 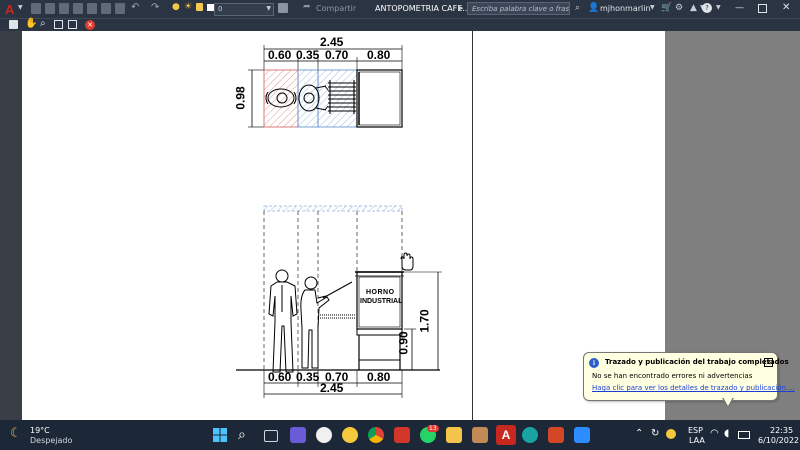 I want to click on plan-segment-4: 0.80, so click(x=379, y=55).